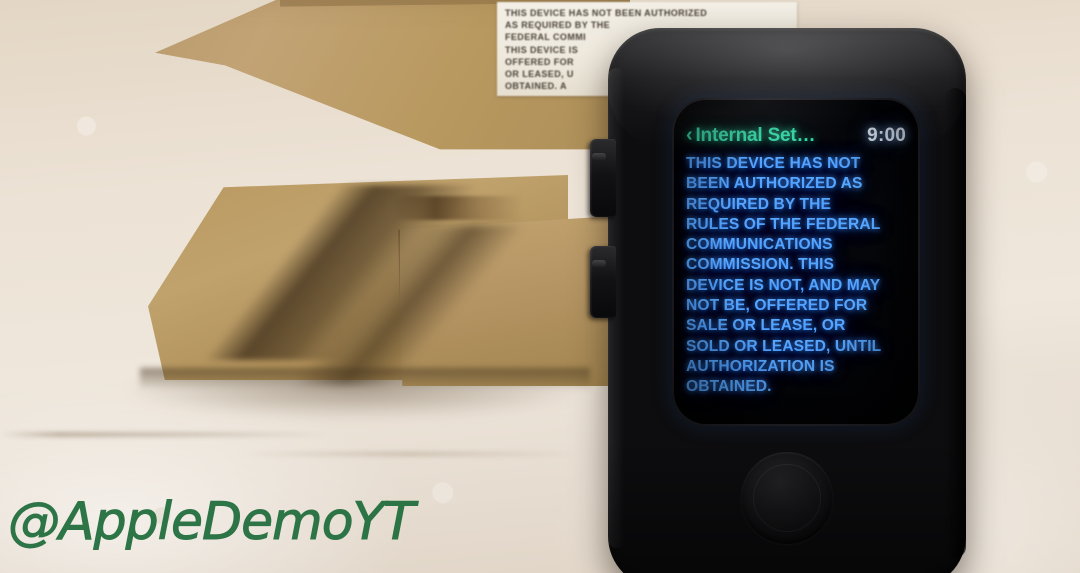 Image resolution: width=1080 pixels, height=573 pixels. What do you see at coordinates (759, 245) in the screenshot?
I see `fcc-text-line: COMMUNICATIONS` at bounding box center [759, 245].